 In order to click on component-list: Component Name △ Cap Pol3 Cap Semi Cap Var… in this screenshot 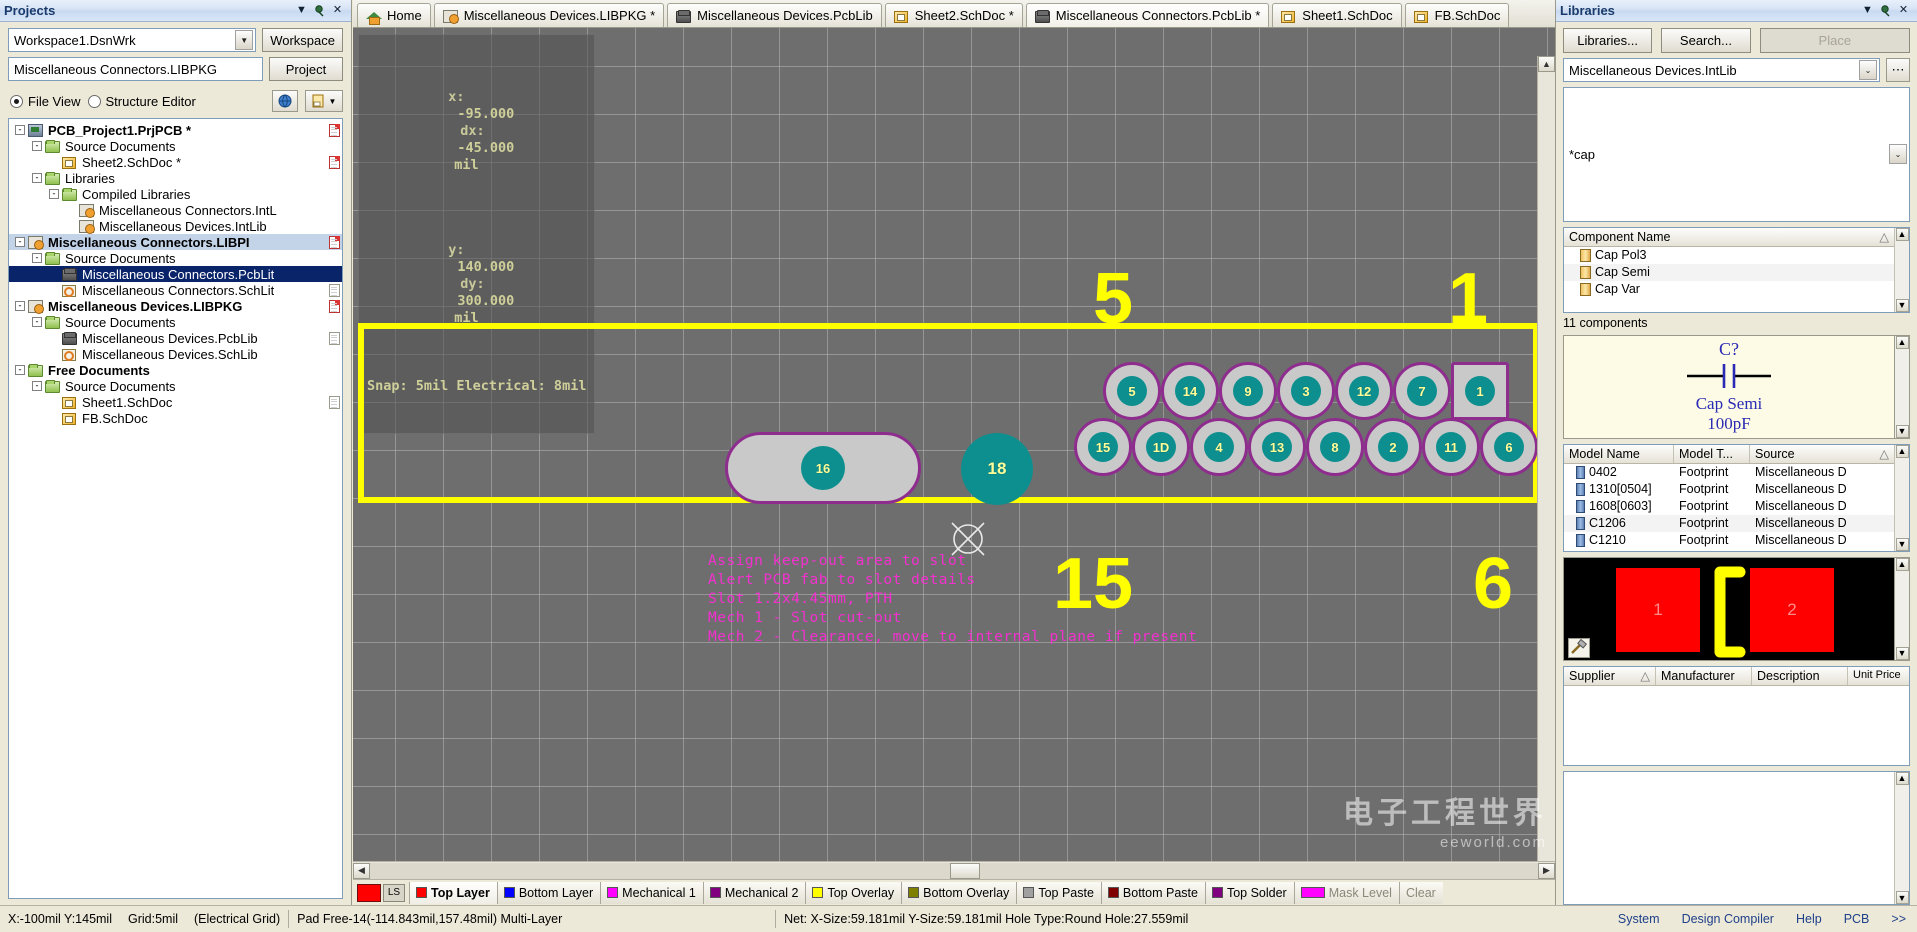, I will do `click(1736, 269)`.